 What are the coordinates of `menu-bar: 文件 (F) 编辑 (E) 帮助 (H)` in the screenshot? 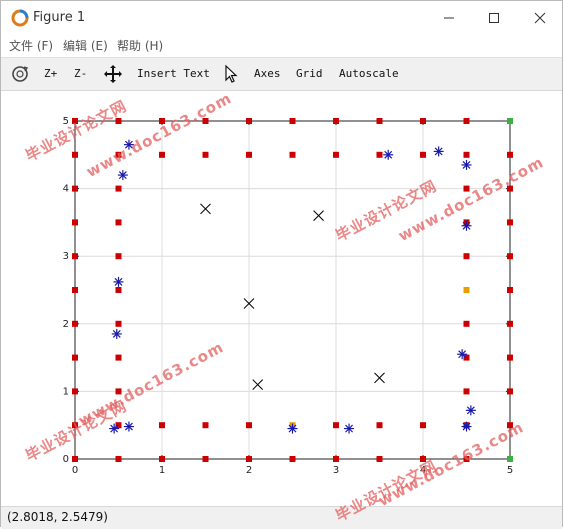 It's located at (281, 45).